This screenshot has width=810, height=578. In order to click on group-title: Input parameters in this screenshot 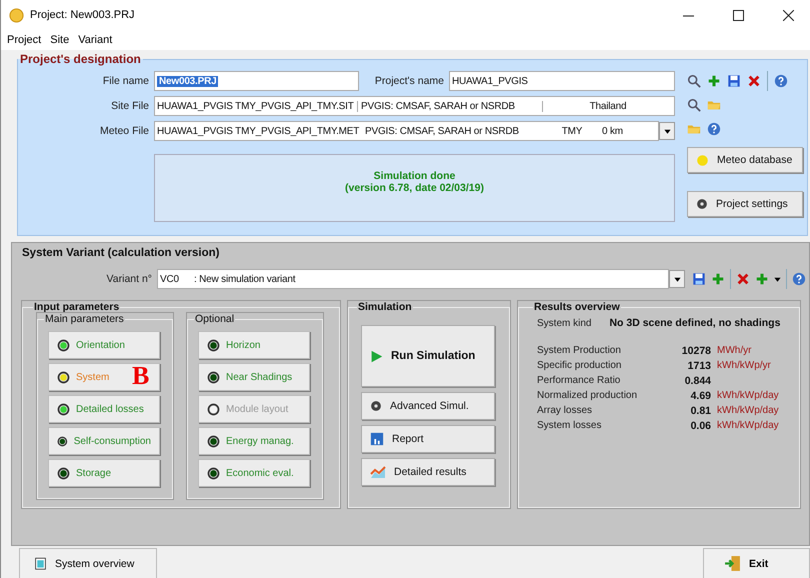, I will do `click(76, 307)`.